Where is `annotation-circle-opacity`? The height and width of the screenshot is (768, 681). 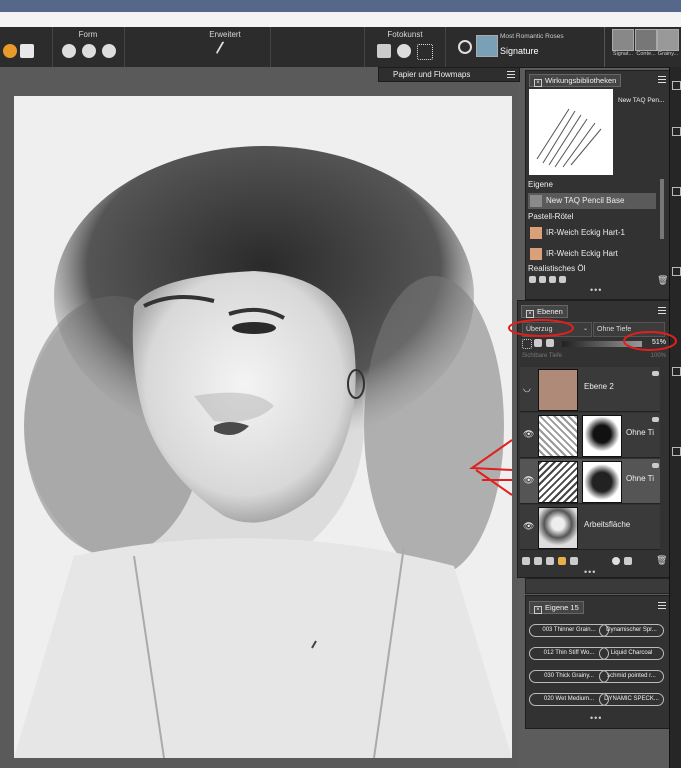
annotation-circle-opacity is located at coordinates (650, 341).